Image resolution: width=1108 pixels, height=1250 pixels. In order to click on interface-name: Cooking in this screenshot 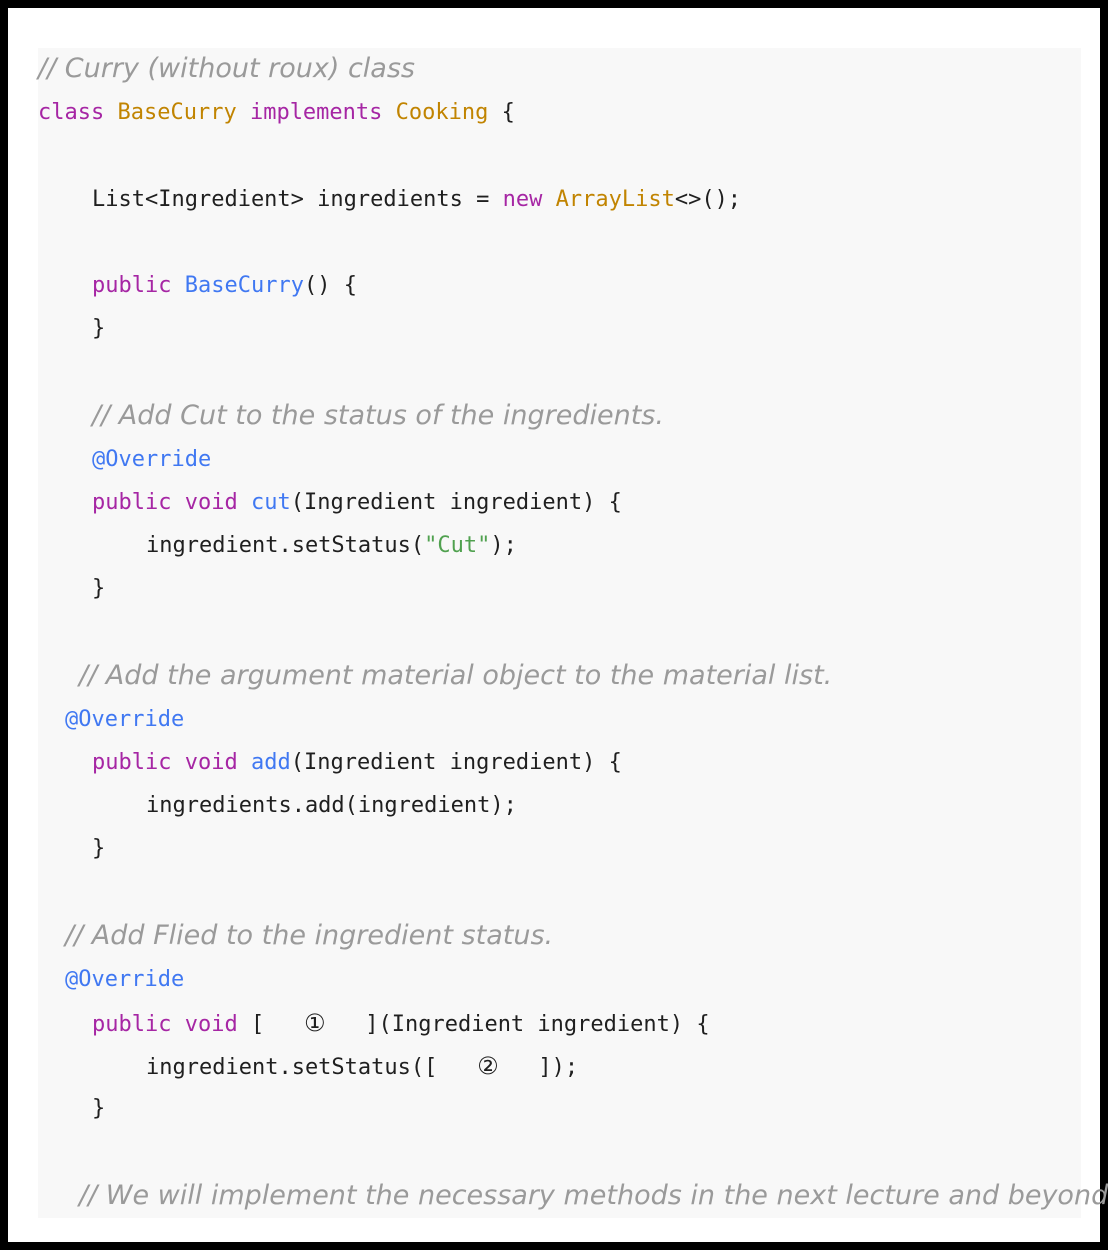, I will do `click(442, 112)`.